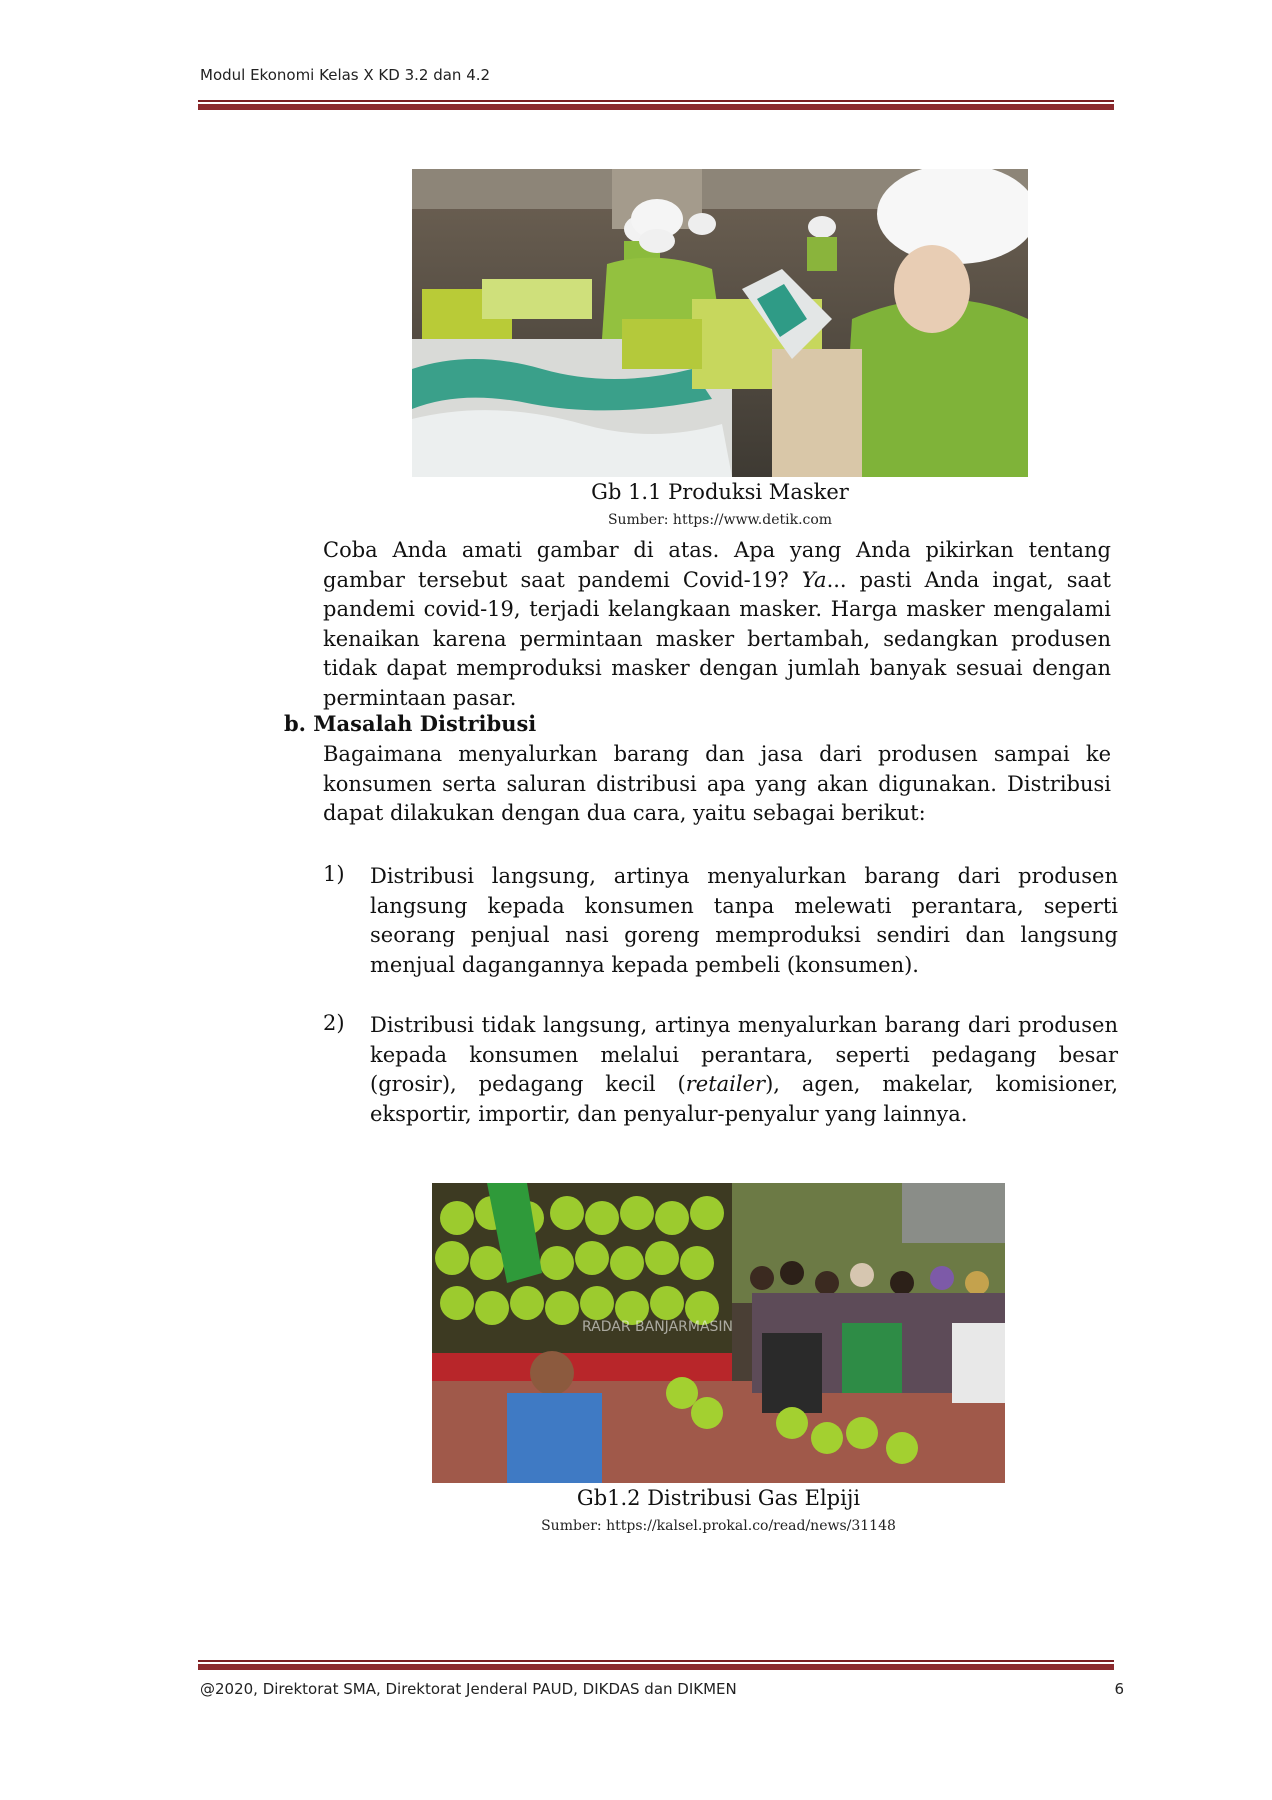 The width and height of the screenshot is (1272, 1800). I want to click on page-number: 6, so click(1119, 1689).